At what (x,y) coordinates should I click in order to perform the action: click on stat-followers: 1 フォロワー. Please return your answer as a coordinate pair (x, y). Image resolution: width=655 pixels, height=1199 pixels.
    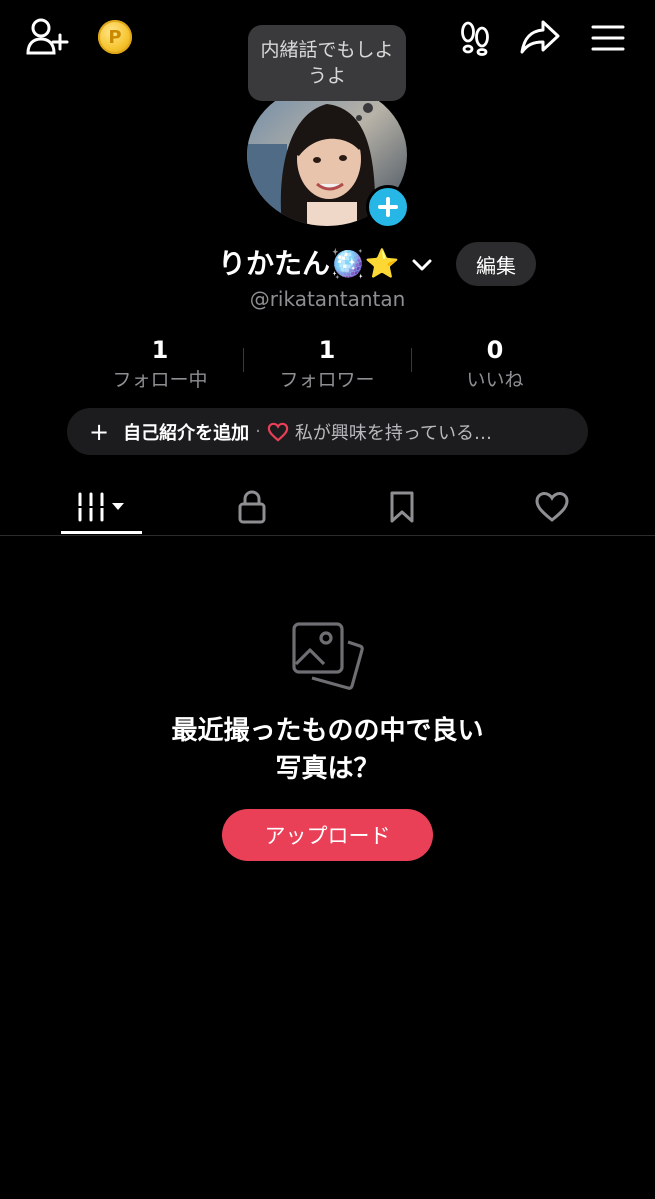
    Looking at the image, I should click on (327, 364).